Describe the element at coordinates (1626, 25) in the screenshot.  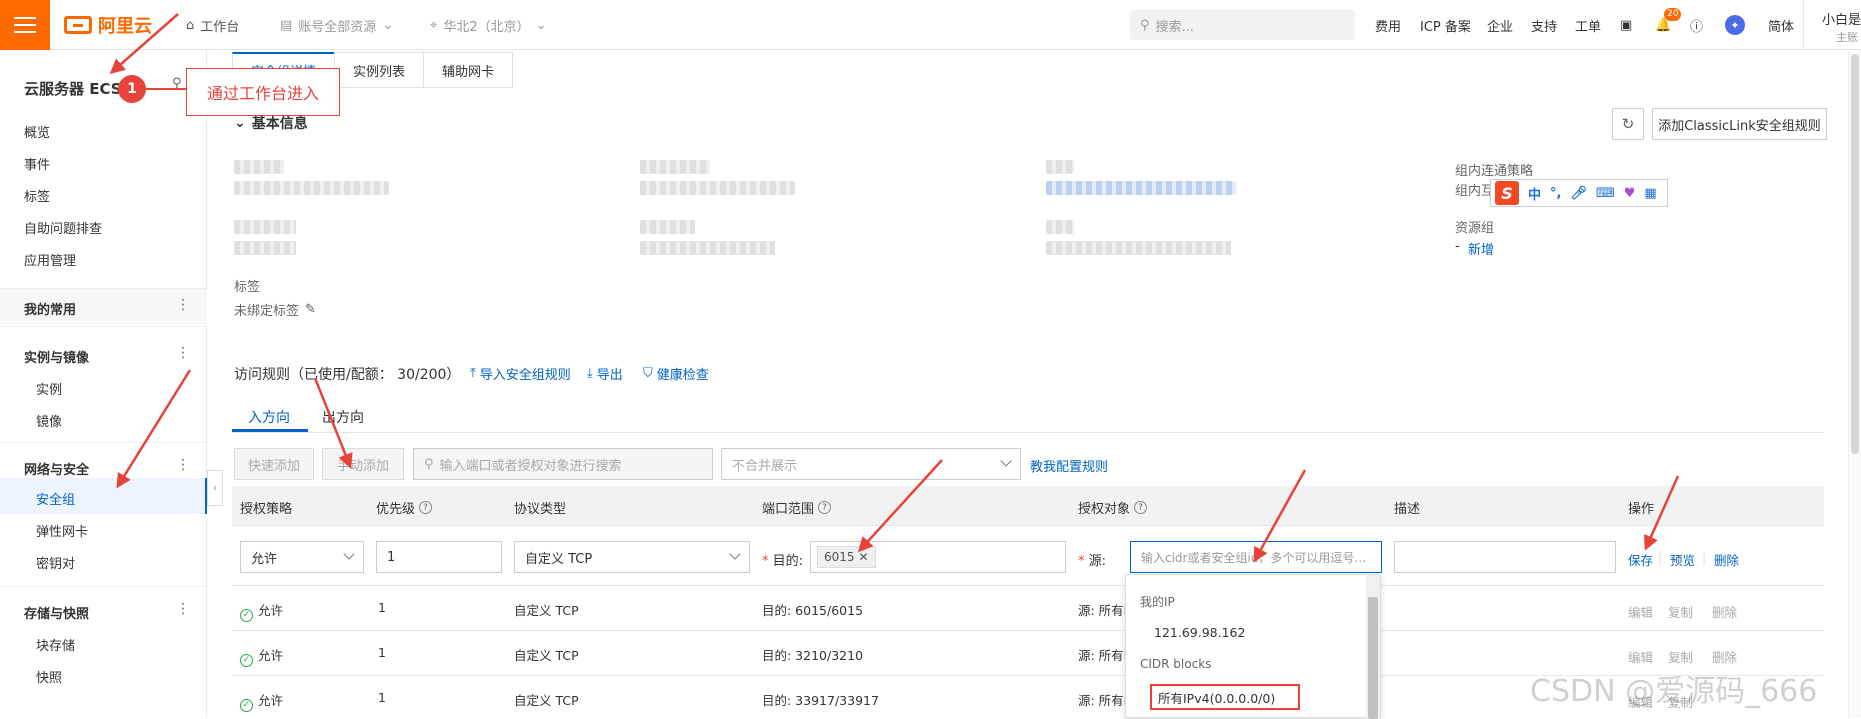
I see `terminal-icon: ▣` at that location.